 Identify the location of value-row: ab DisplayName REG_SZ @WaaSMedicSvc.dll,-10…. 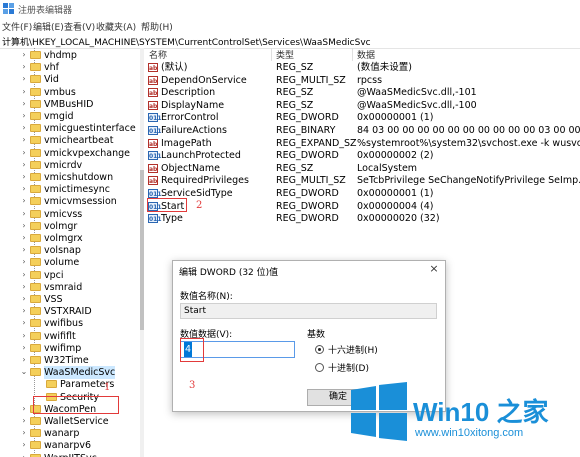
(362, 105).